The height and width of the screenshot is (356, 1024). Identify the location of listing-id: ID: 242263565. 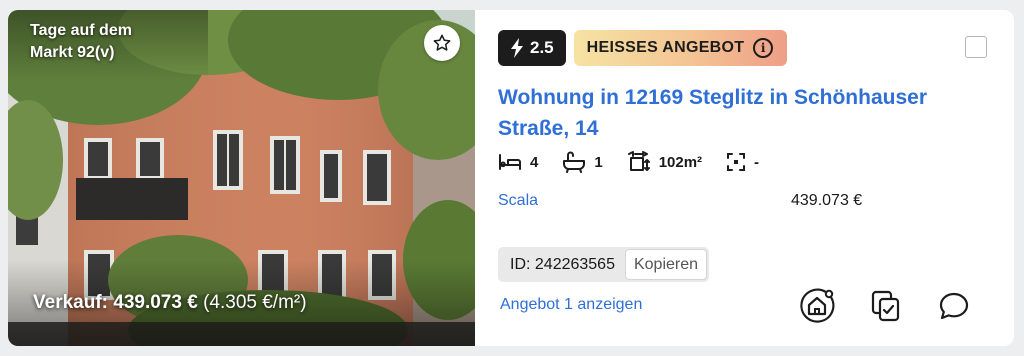
(562, 264).